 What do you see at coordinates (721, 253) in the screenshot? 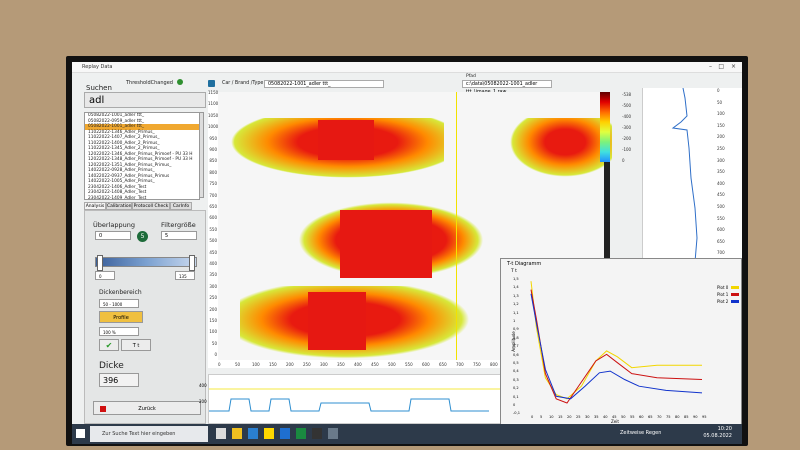
I see `profile-y-tick: 700` at bounding box center [721, 253].